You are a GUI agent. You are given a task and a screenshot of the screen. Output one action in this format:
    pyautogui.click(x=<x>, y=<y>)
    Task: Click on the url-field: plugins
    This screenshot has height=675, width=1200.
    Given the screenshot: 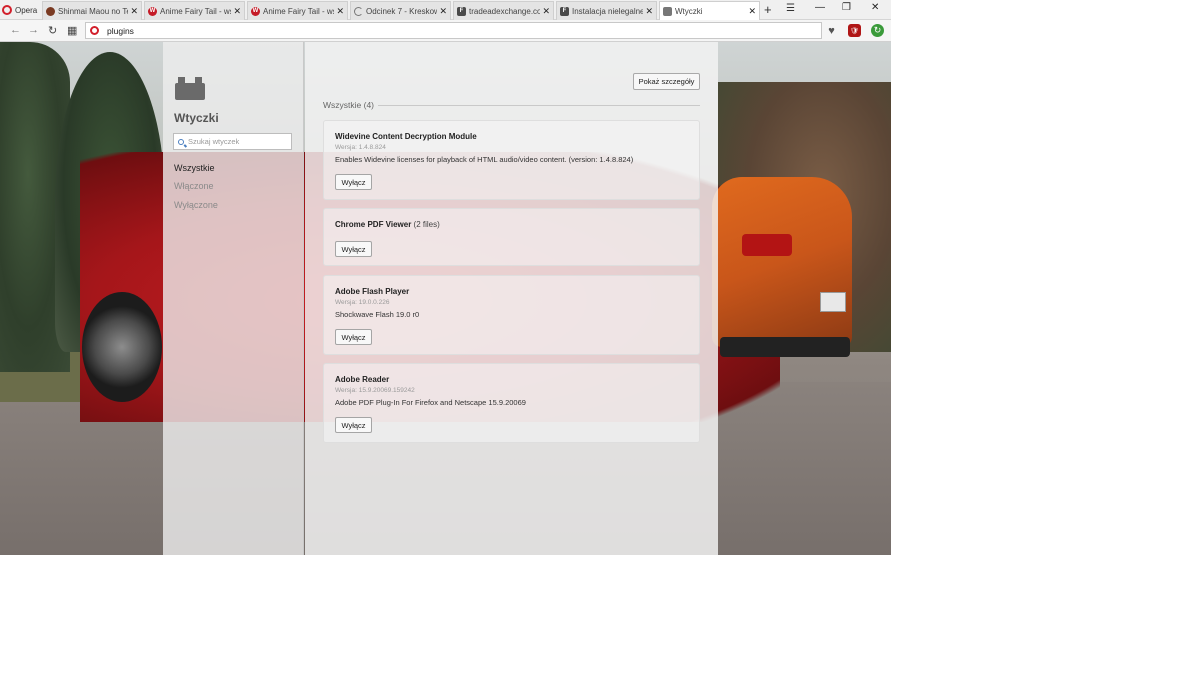 What is the action you would take?
    pyautogui.click(x=453, y=30)
    